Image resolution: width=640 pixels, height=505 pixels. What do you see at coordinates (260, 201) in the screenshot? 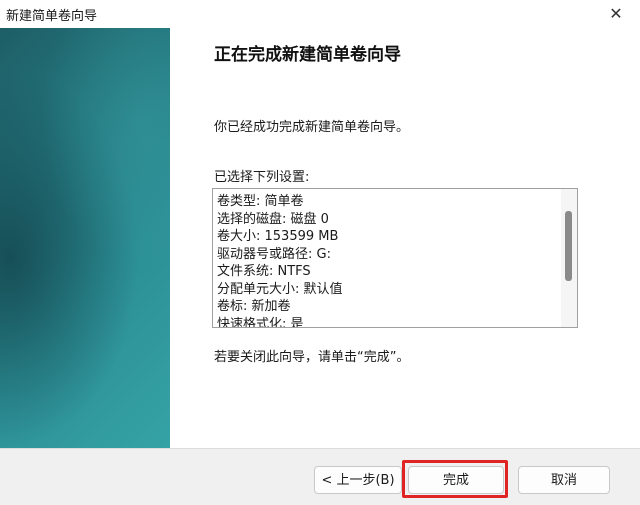
I see `setting-volume-type: 卷类型: 简单卷` at bounding box center [260, 201].